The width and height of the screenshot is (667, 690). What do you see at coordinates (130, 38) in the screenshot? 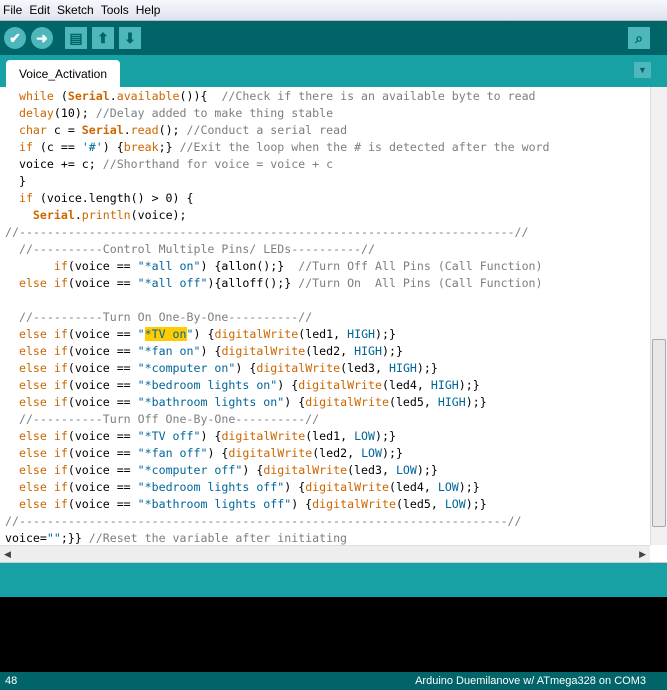
I see `save-button: ⬇` at bounding box center [130, 38].